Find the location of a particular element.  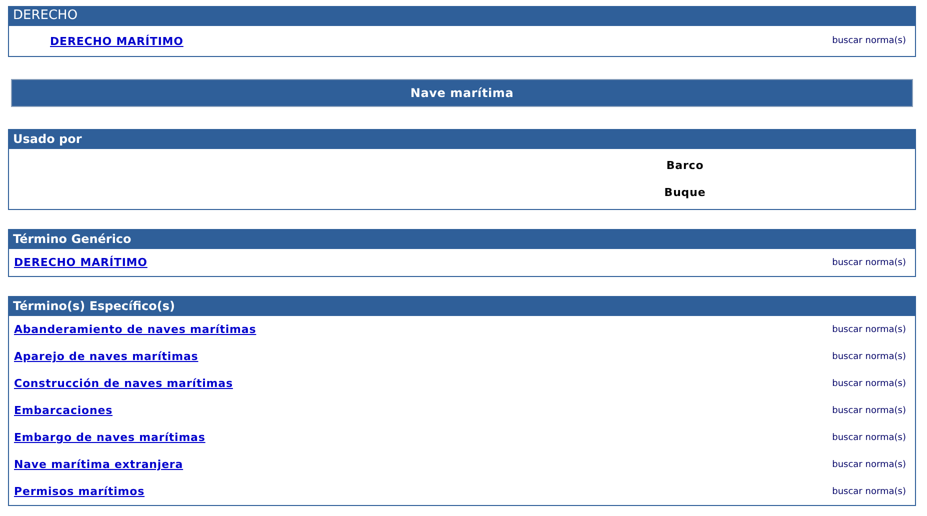

section-header: DERECHO is located at coordinates (462, 16).